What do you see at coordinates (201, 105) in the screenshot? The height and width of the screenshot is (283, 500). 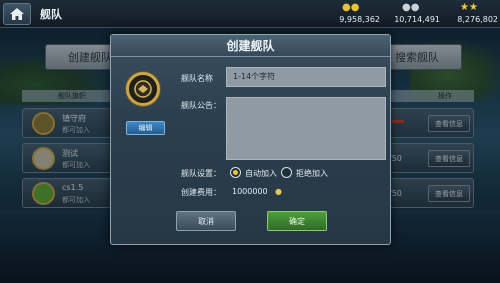 I see `fleet-notice-label: 舰队公告：` at bounding box center [201, 105].